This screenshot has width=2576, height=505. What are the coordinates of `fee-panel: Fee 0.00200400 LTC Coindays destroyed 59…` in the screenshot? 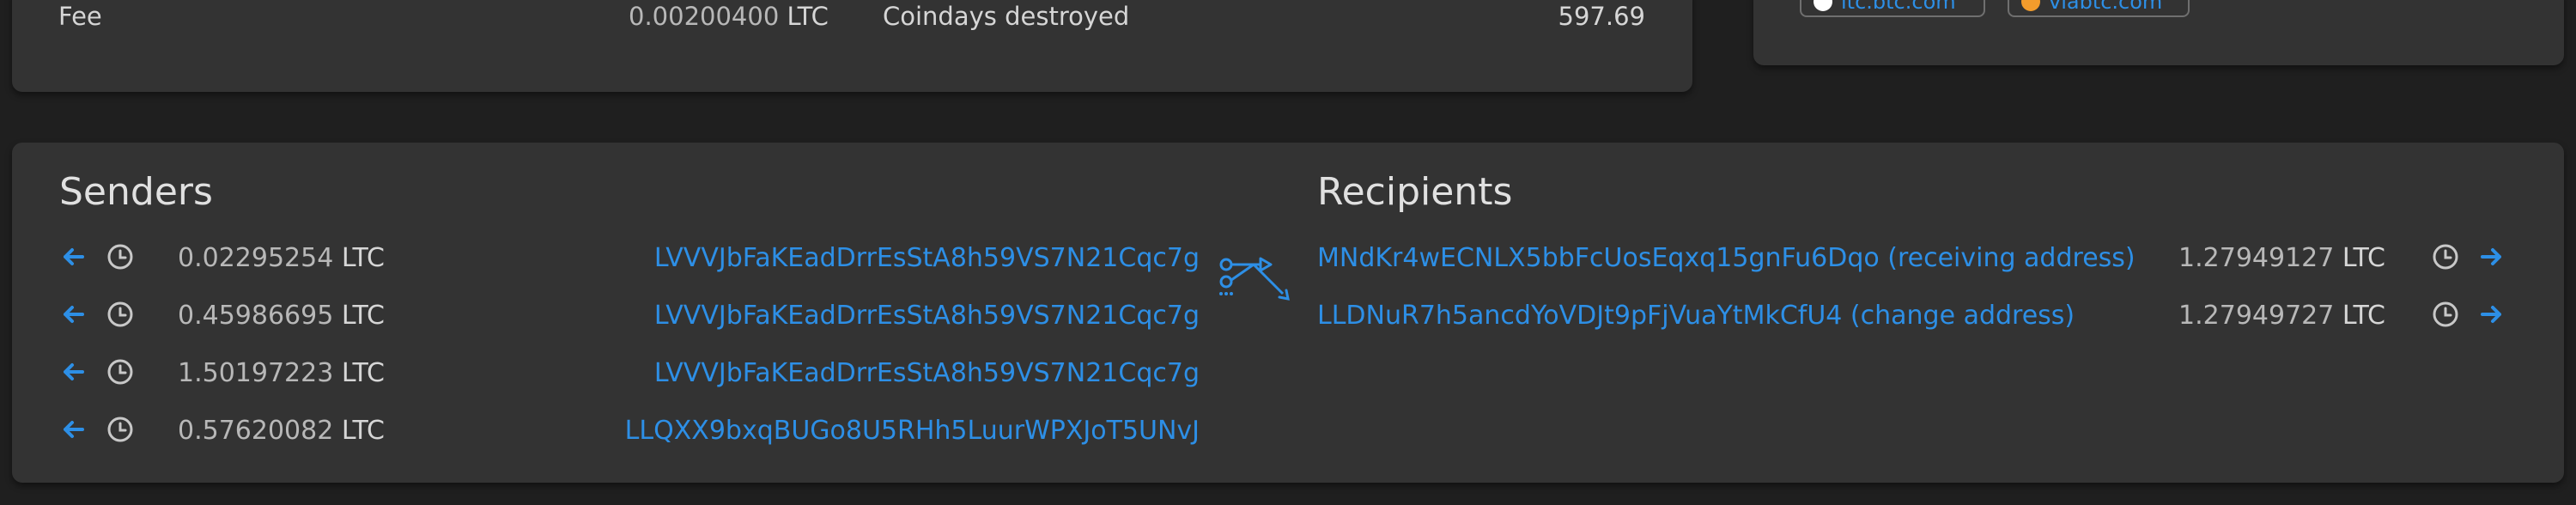 It's located at (852, 46).